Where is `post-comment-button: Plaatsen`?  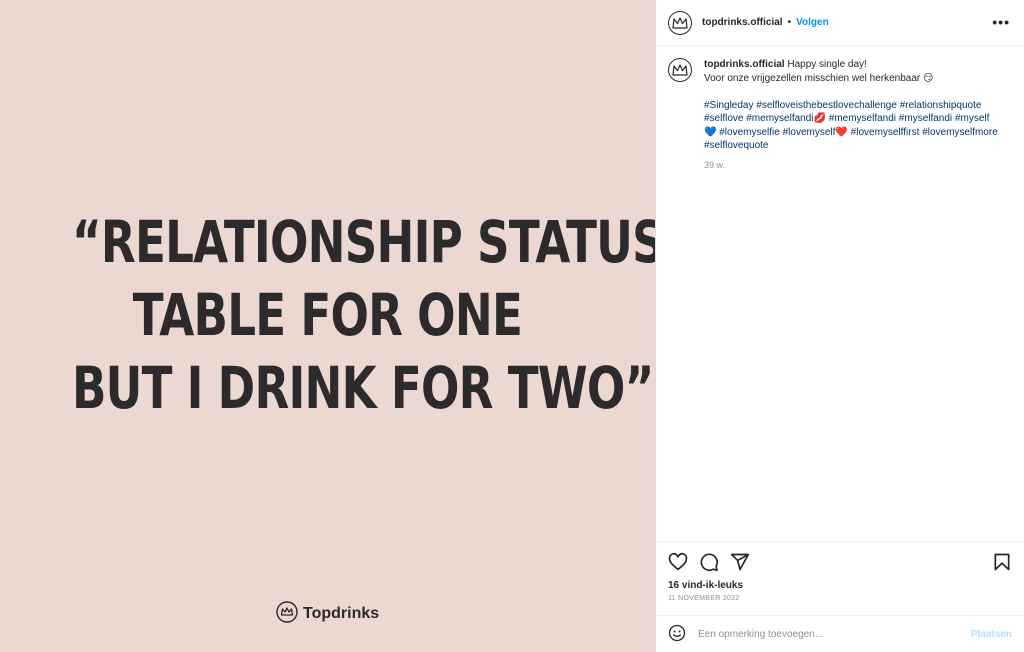 post-comment-button: Plaatsen is located at coordinates (991, 634).